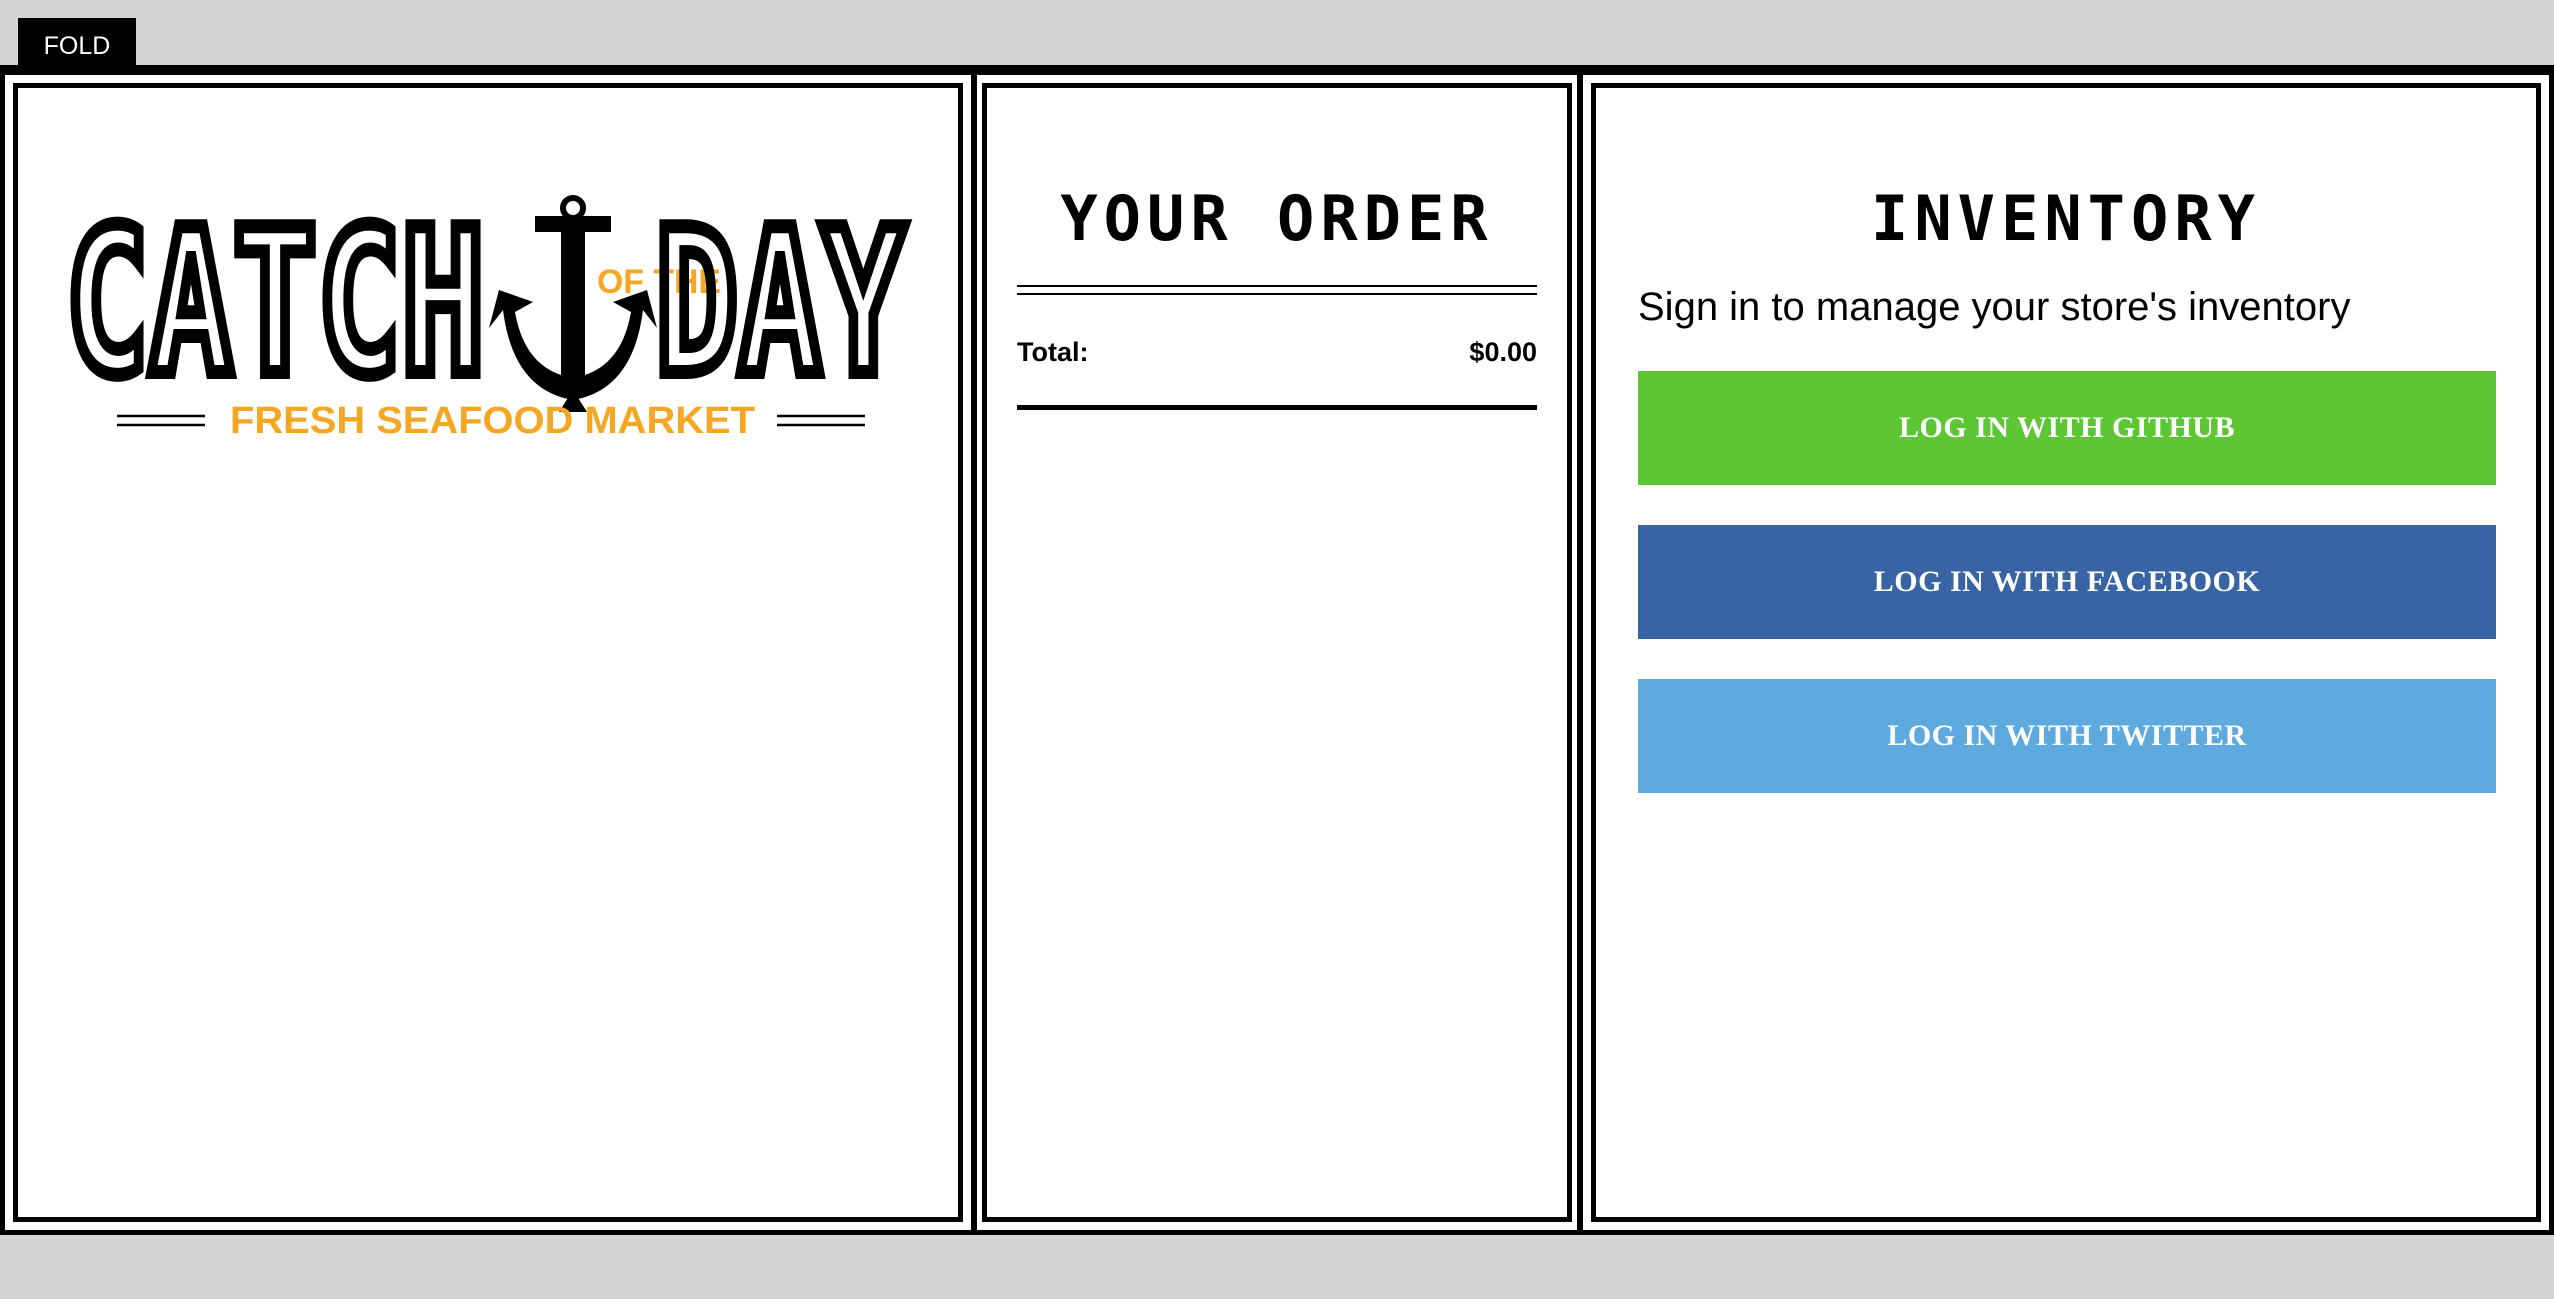 This screenshot has width=2554, height=1299. I want to click on logo-word-right: DAY, so click(780, 308).